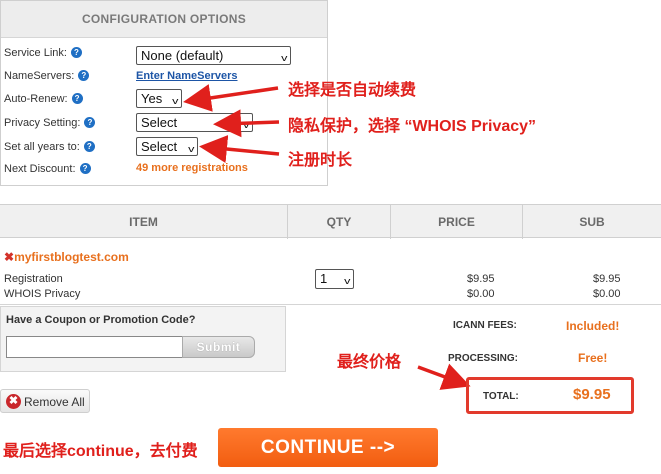 Image resolution: width=661 pixels, height=474 pixels. I want to click on arrow-years, so click(239, 149).